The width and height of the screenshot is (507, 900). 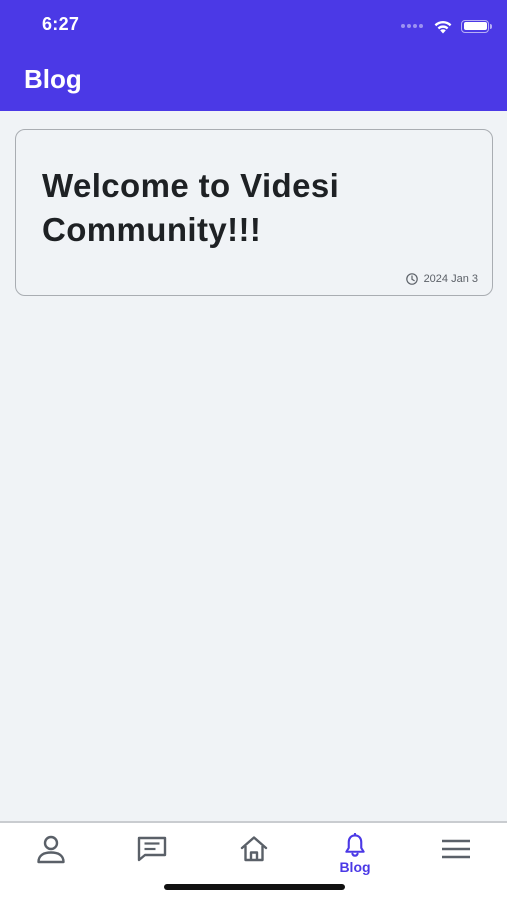 I want to click on tab-profile, so click(x=51, y=854).